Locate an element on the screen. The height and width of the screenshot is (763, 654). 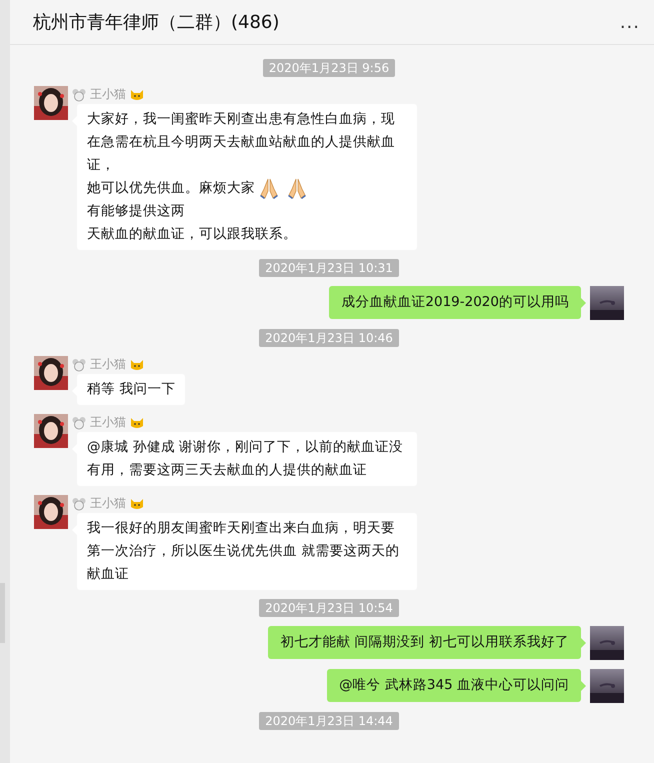
message-text: @康城 孙健成 谢谢你，刚问了下，以前的献血证没有用，需要这两三天去献血的人提供的献血证 is located at coordinates (245, 458).